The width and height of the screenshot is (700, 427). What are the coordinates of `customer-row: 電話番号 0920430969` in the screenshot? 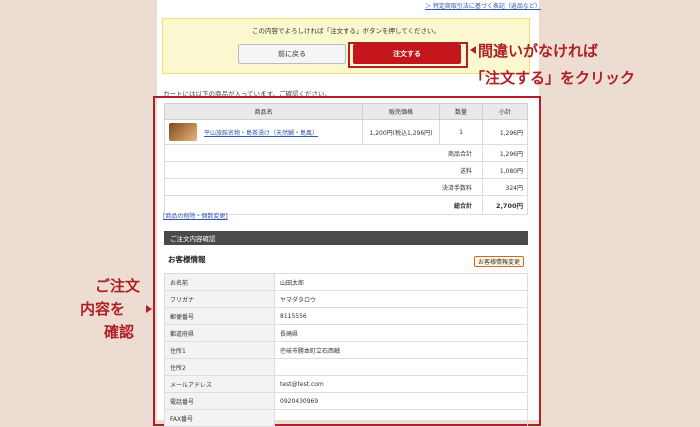 It's located at (346, 401).